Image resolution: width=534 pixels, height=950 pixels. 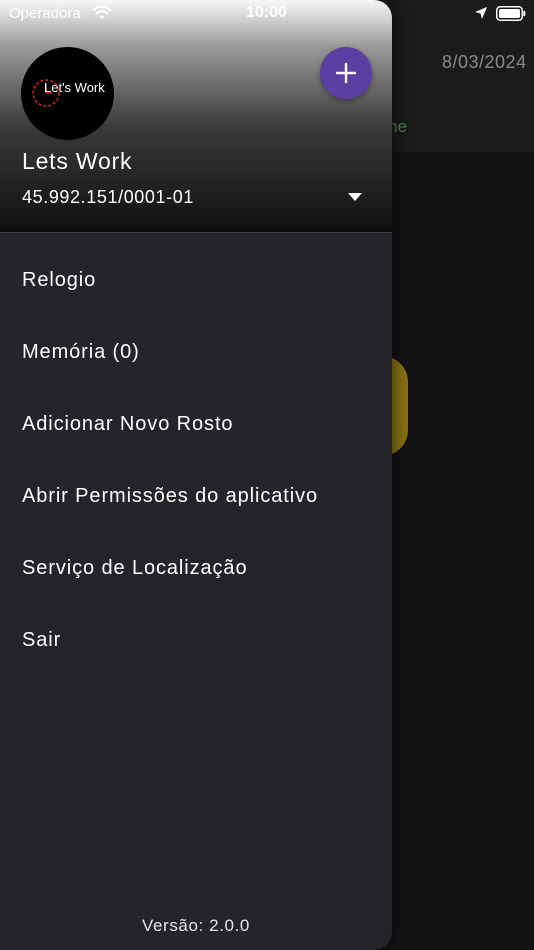 I want to click on location-arrow-icon, so click(x=481, y=13).